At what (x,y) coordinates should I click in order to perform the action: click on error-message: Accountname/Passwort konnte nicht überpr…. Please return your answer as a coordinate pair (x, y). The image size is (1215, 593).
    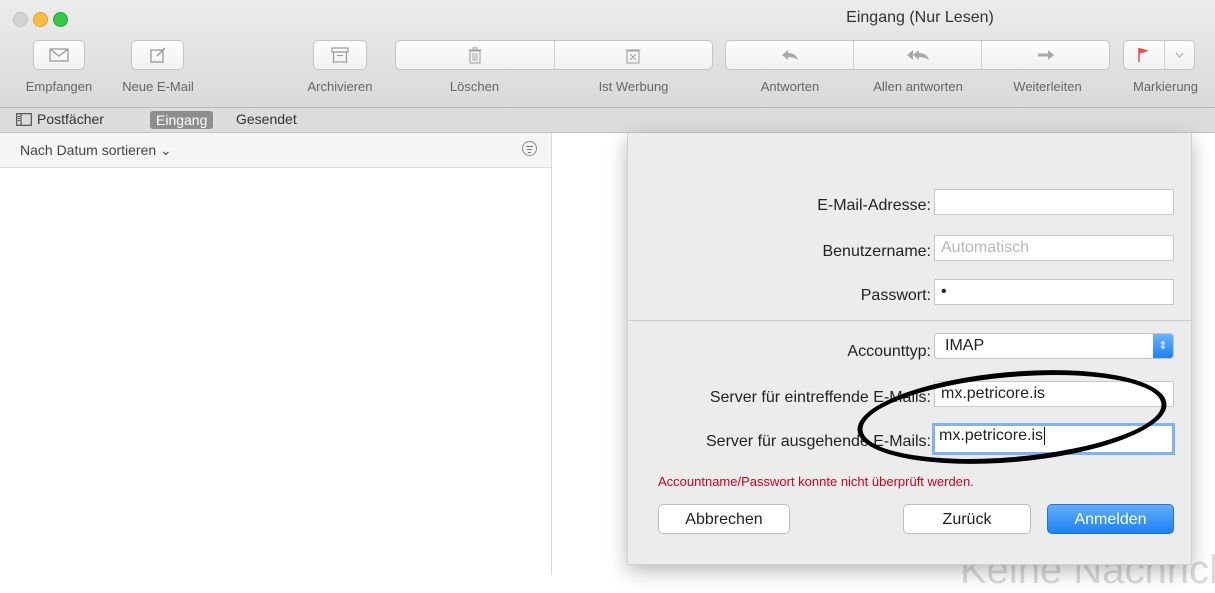
    Looking at the image, I should click on (816, 481).